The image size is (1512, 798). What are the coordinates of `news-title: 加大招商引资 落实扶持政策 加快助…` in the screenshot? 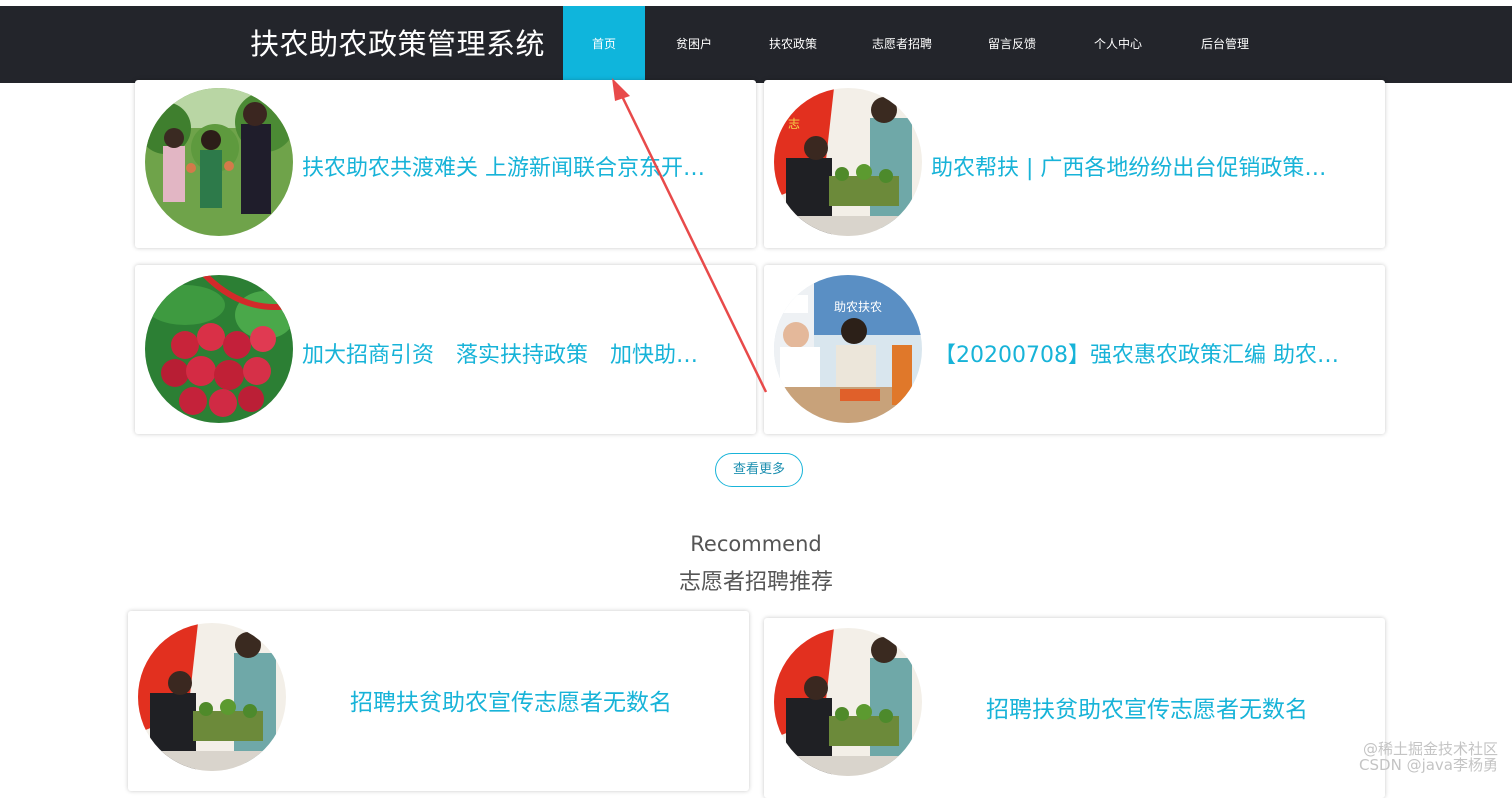 It's located at (522, 353).